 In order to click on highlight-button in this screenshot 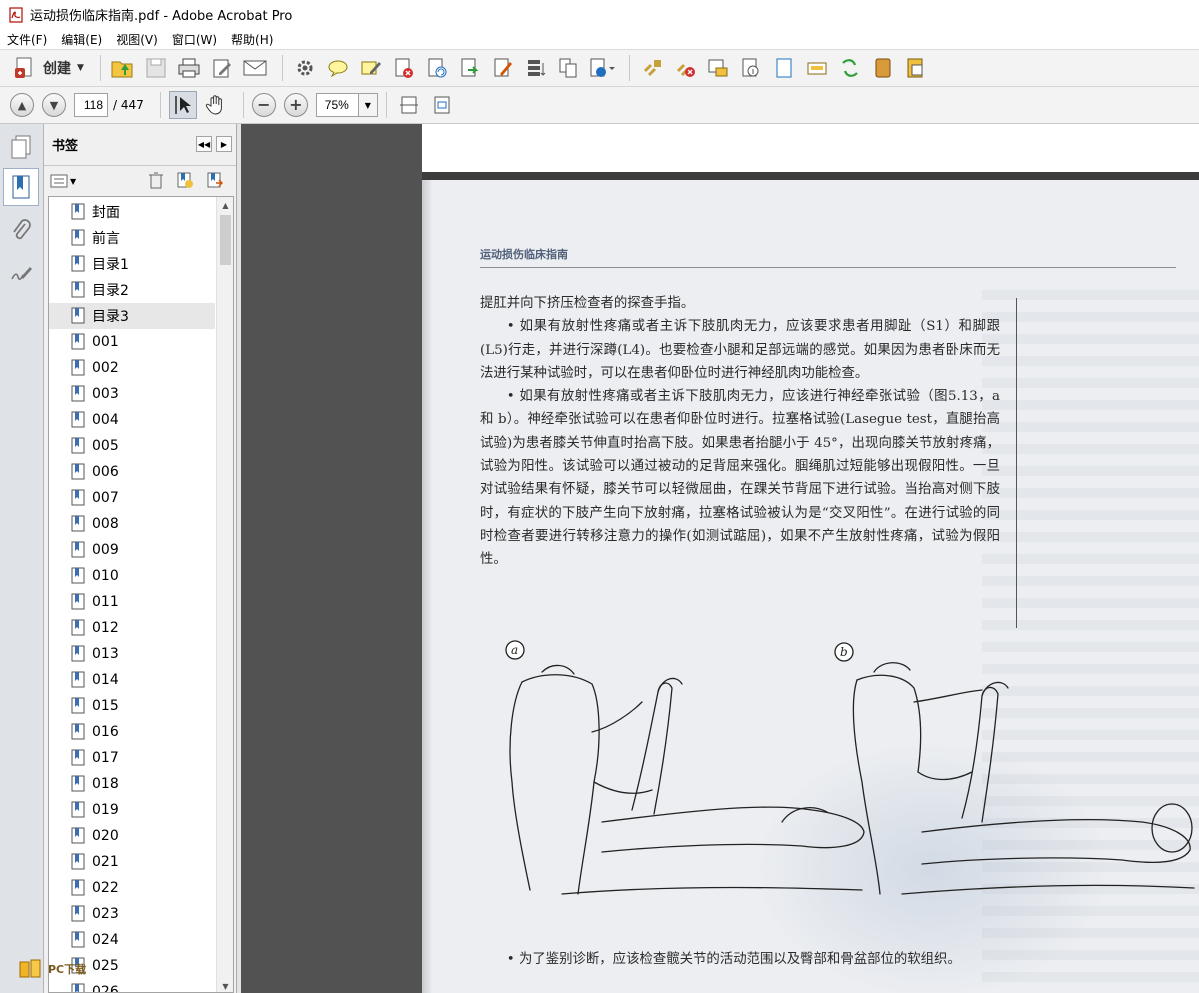, I will do `click(371, 68)`.